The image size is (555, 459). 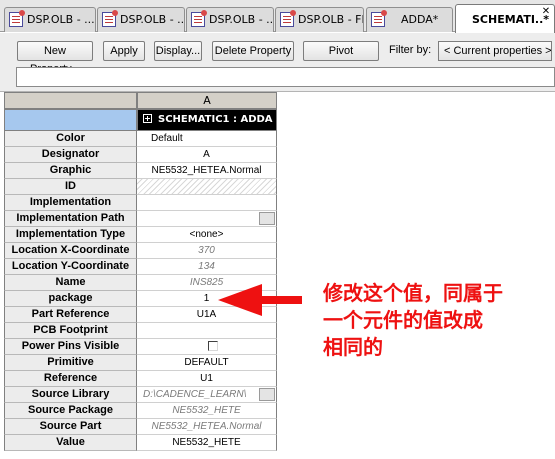 I want to click on tab-dsp-olb-fb: DSP.OLB - FB, so click(x=319, y=19).